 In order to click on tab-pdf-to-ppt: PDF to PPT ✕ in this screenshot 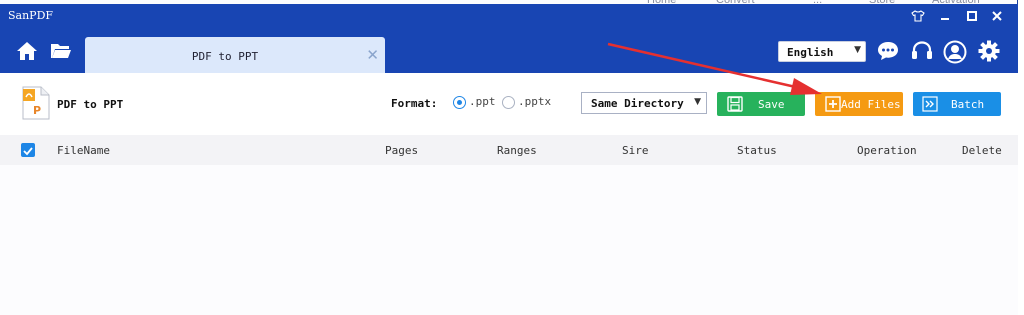, I will do `click(235, 55)`.